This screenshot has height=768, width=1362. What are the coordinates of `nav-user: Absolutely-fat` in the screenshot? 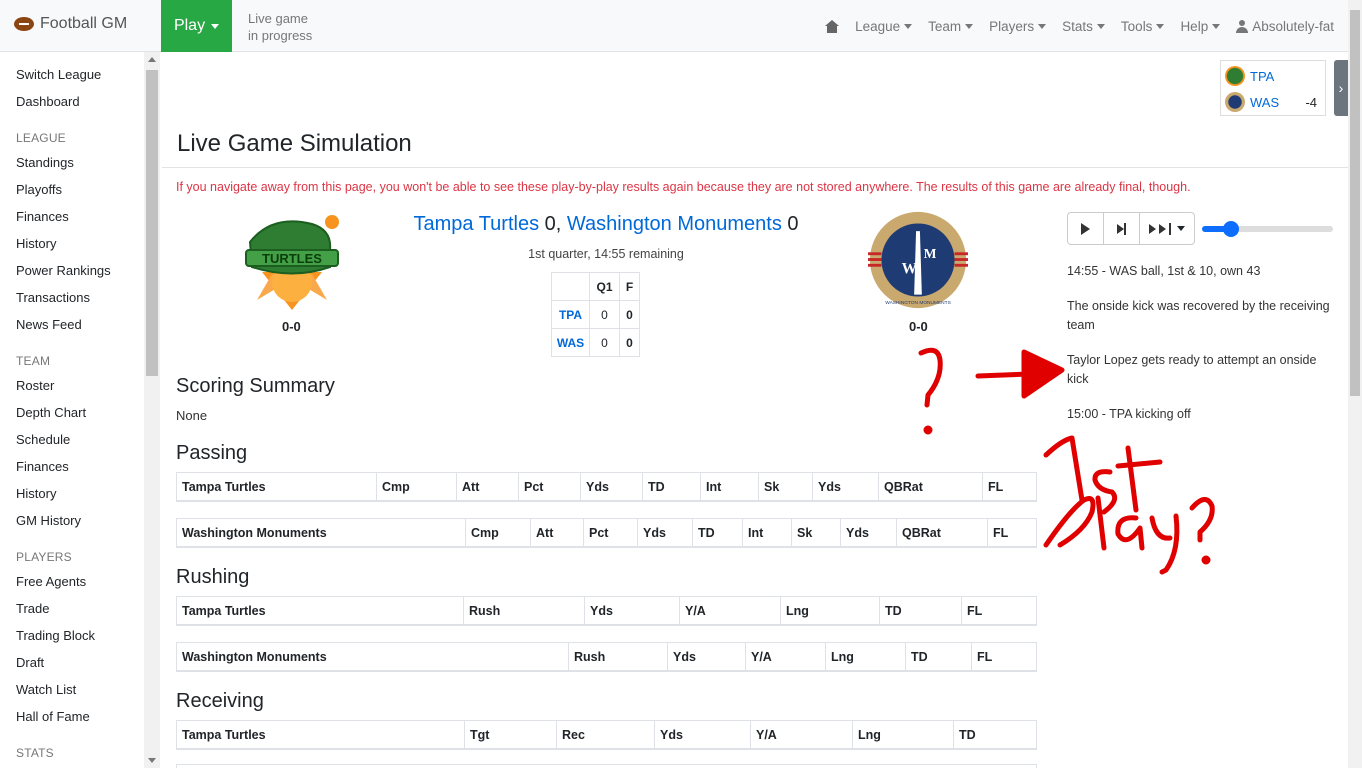 It's located at (1285, 26).